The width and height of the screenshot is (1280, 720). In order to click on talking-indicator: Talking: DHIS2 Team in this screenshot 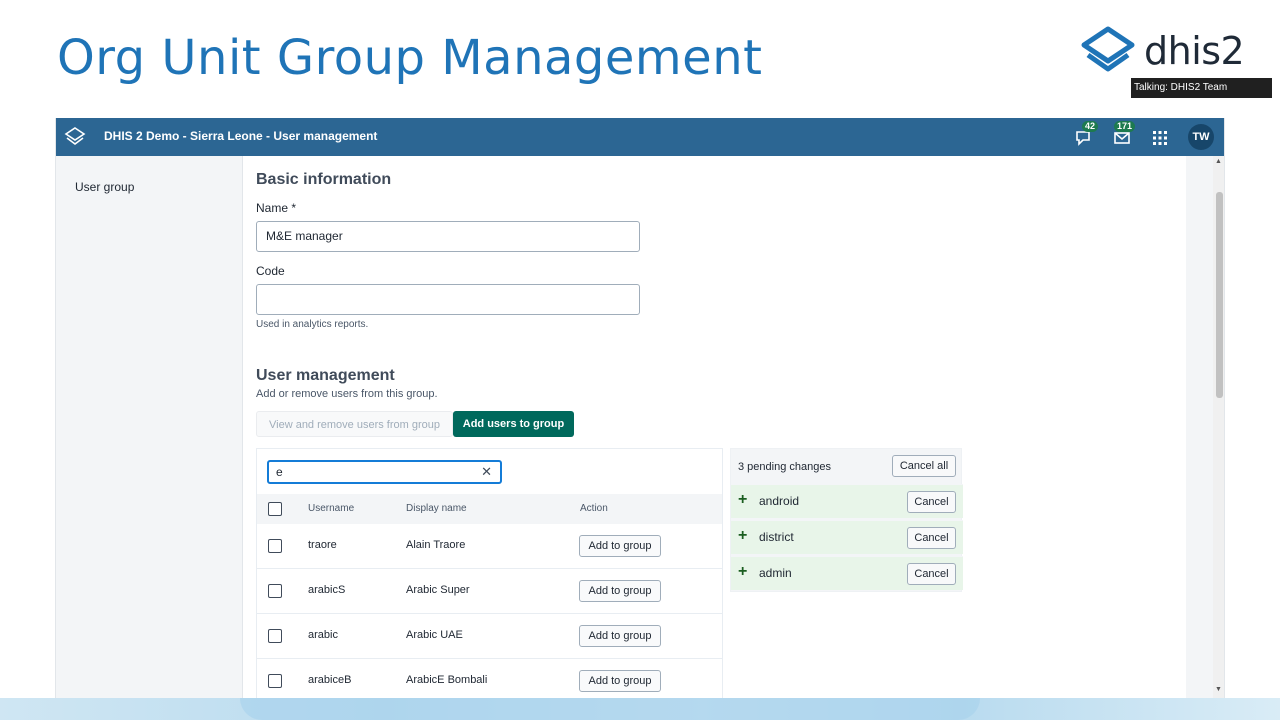, I will do `click(1201, 88)`.